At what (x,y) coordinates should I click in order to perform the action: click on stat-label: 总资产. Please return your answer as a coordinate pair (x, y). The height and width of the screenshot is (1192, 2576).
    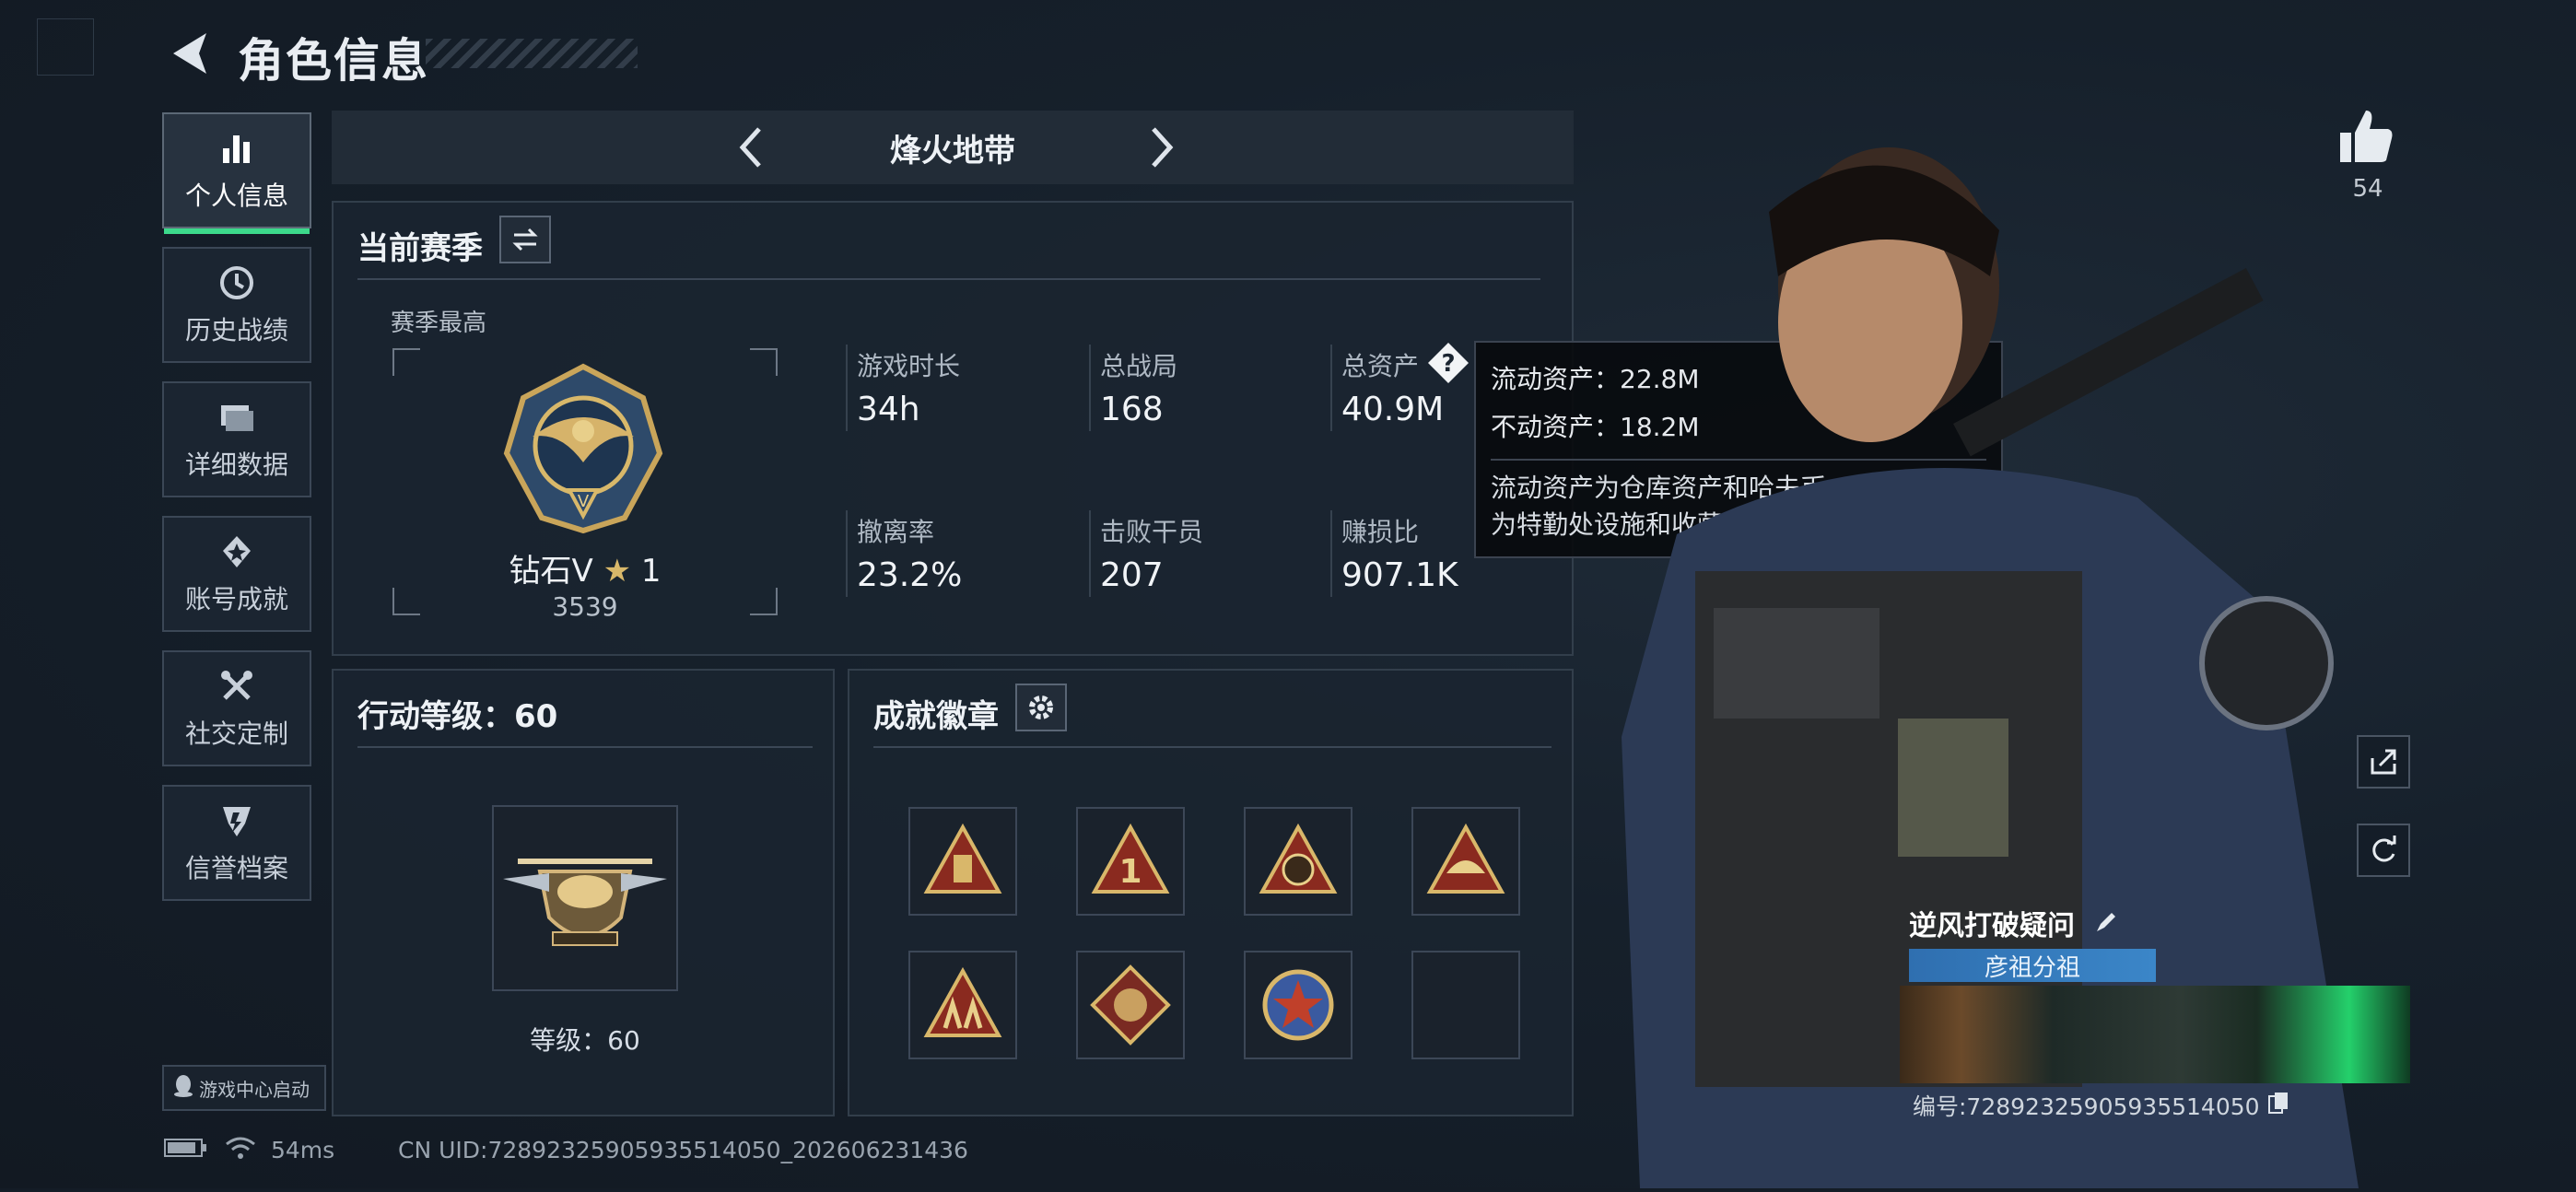
    Looking at the image, I should click on (1381, 366).